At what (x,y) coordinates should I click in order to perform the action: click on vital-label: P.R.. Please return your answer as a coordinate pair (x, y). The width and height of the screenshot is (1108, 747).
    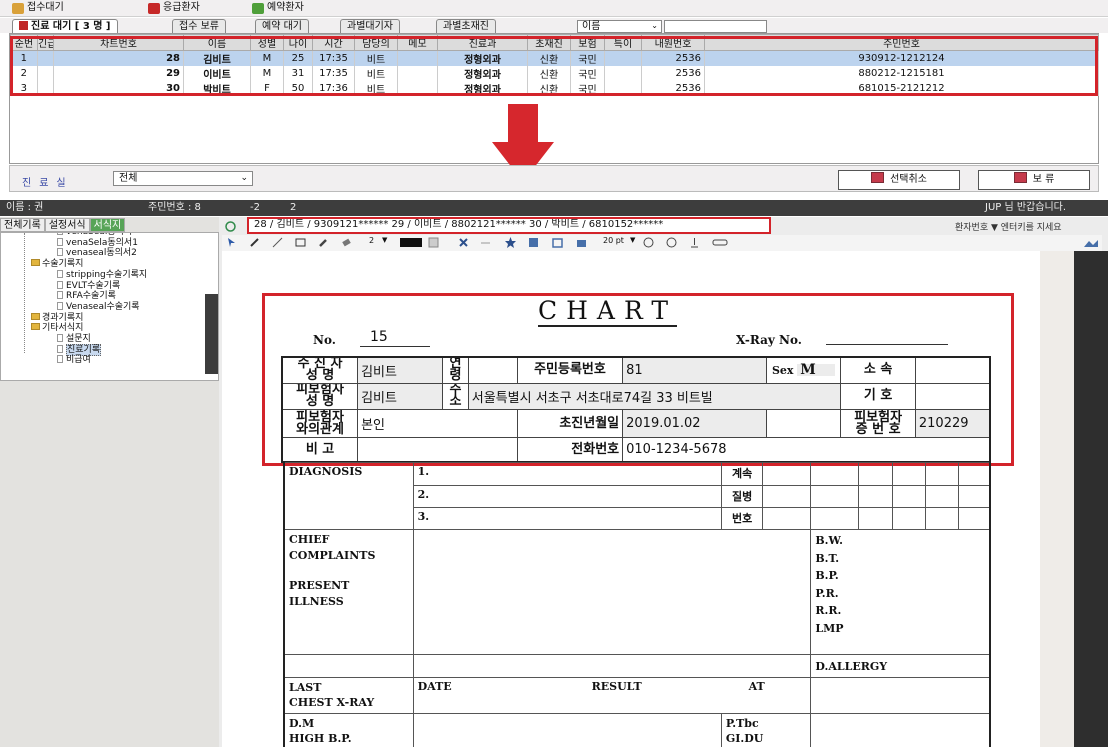
    Looking at the image, I should click on (827, 593).